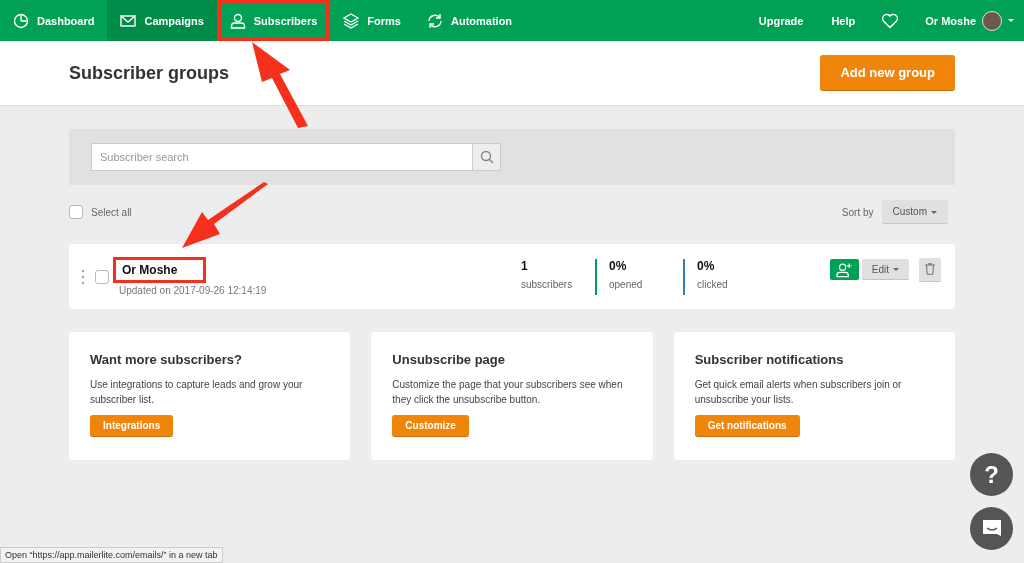 This screenshot has height=563, width=1024. I want to click on search-field: Subscriber search, so click(282, 157).